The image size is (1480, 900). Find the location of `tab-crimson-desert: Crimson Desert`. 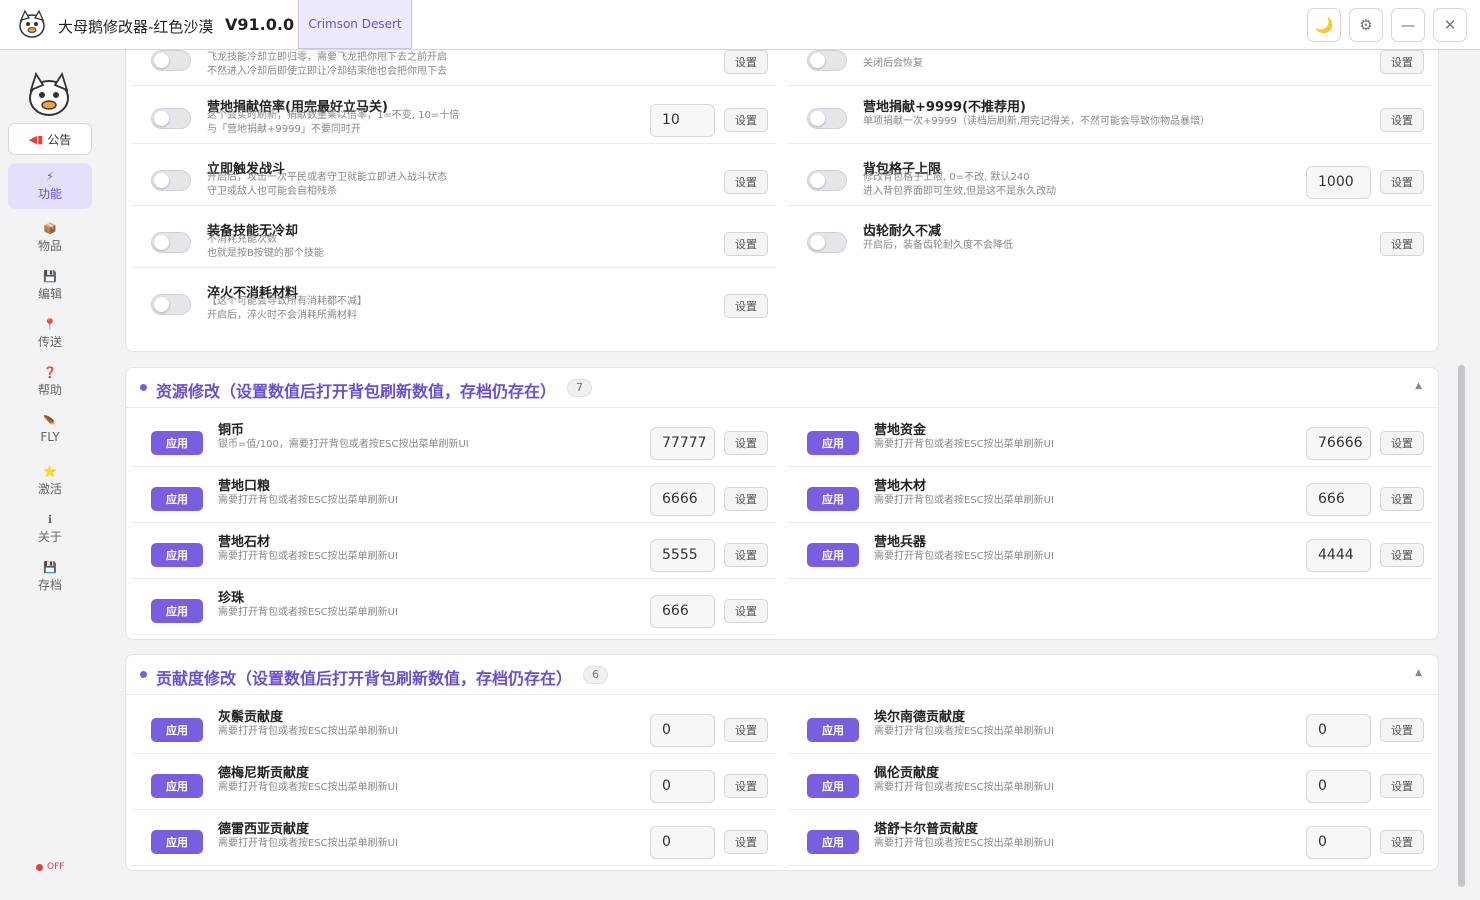

tab-crimson-desert: Crimson Desert is located at coordinates (355, 24).